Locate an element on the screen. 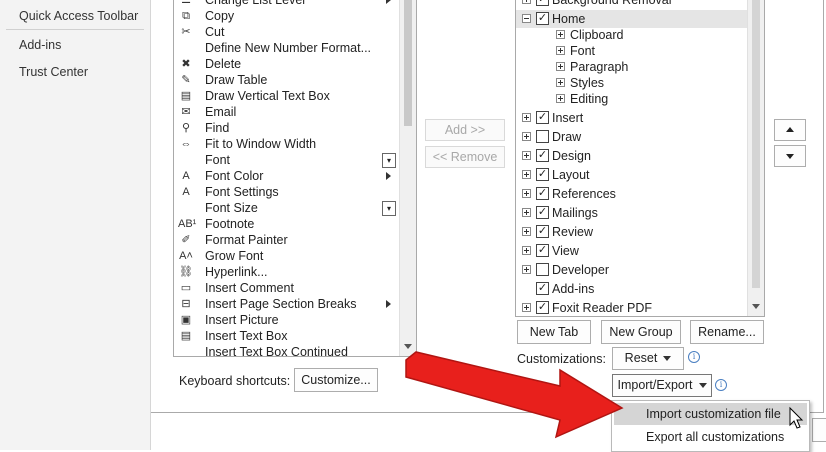 Image resolution: width=826 pixels, height=452 pixels. red-arrow-shape is located at coordinates (514, 395).